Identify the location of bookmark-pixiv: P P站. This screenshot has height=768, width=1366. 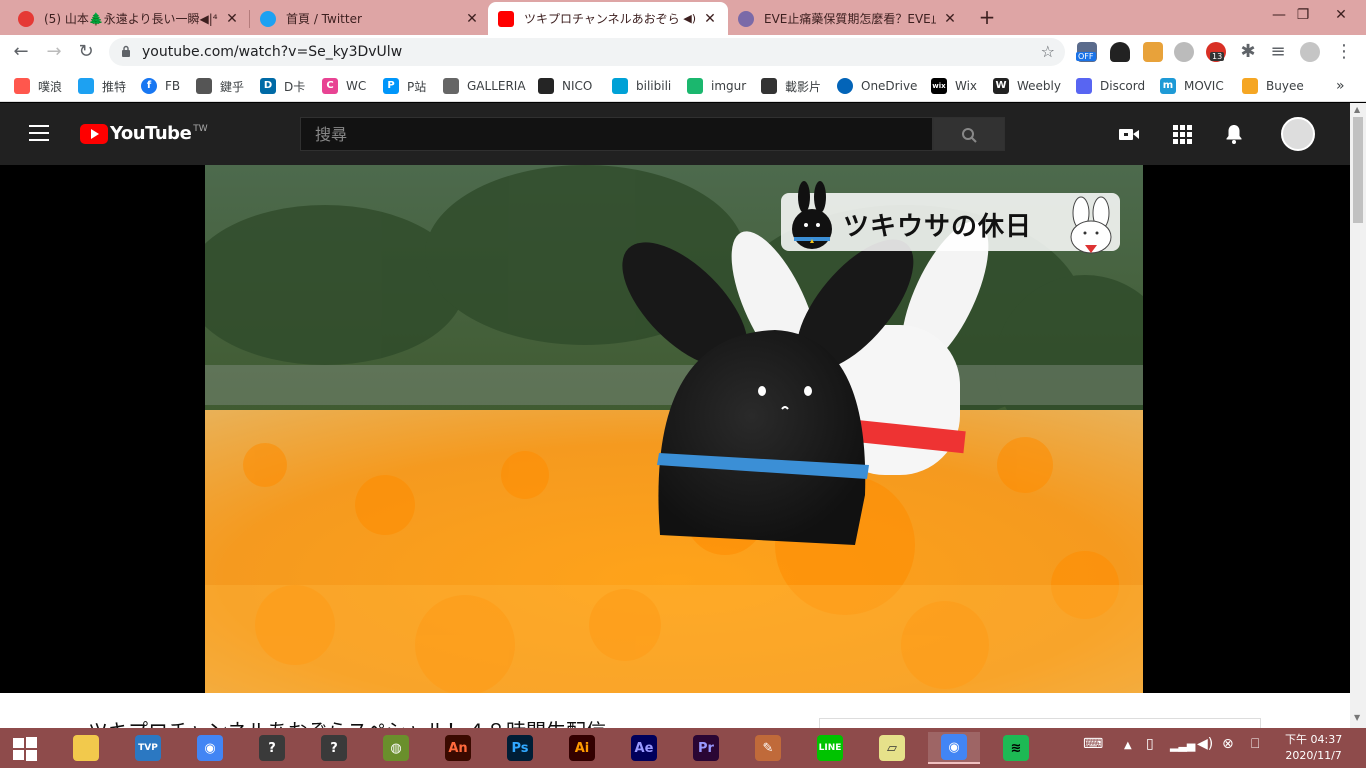
(404, 86).